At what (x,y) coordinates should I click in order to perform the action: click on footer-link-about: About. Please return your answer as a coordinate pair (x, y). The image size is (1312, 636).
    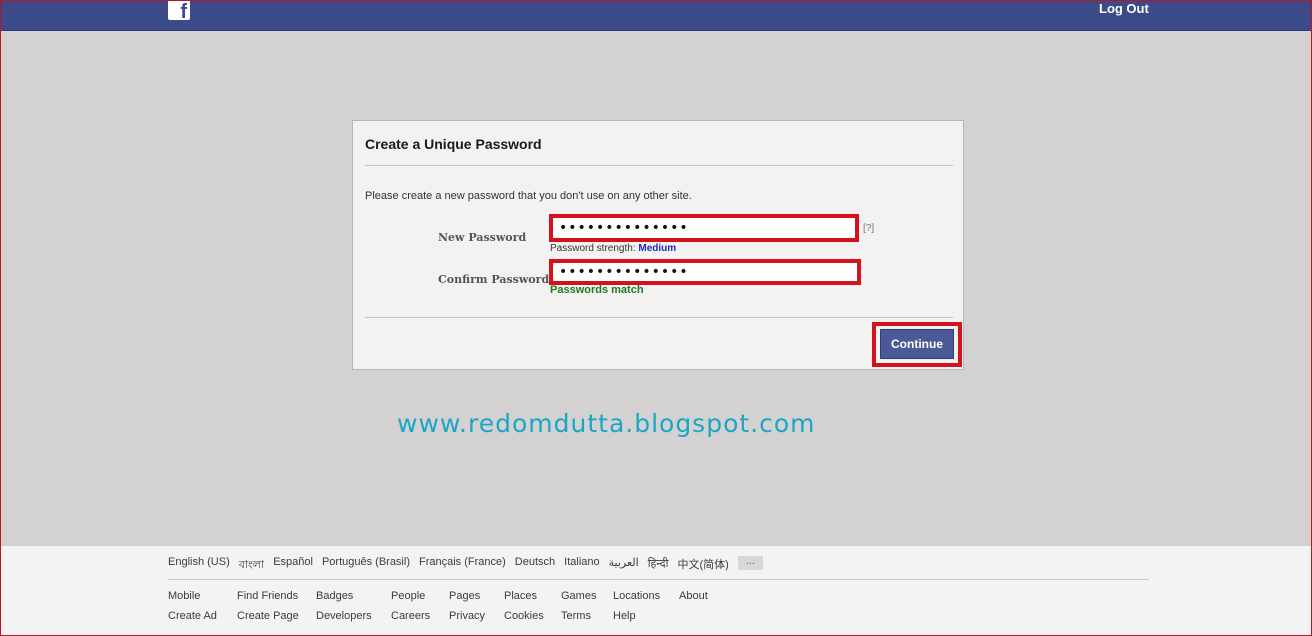
    Looking at the image, I should click on (693, 596).